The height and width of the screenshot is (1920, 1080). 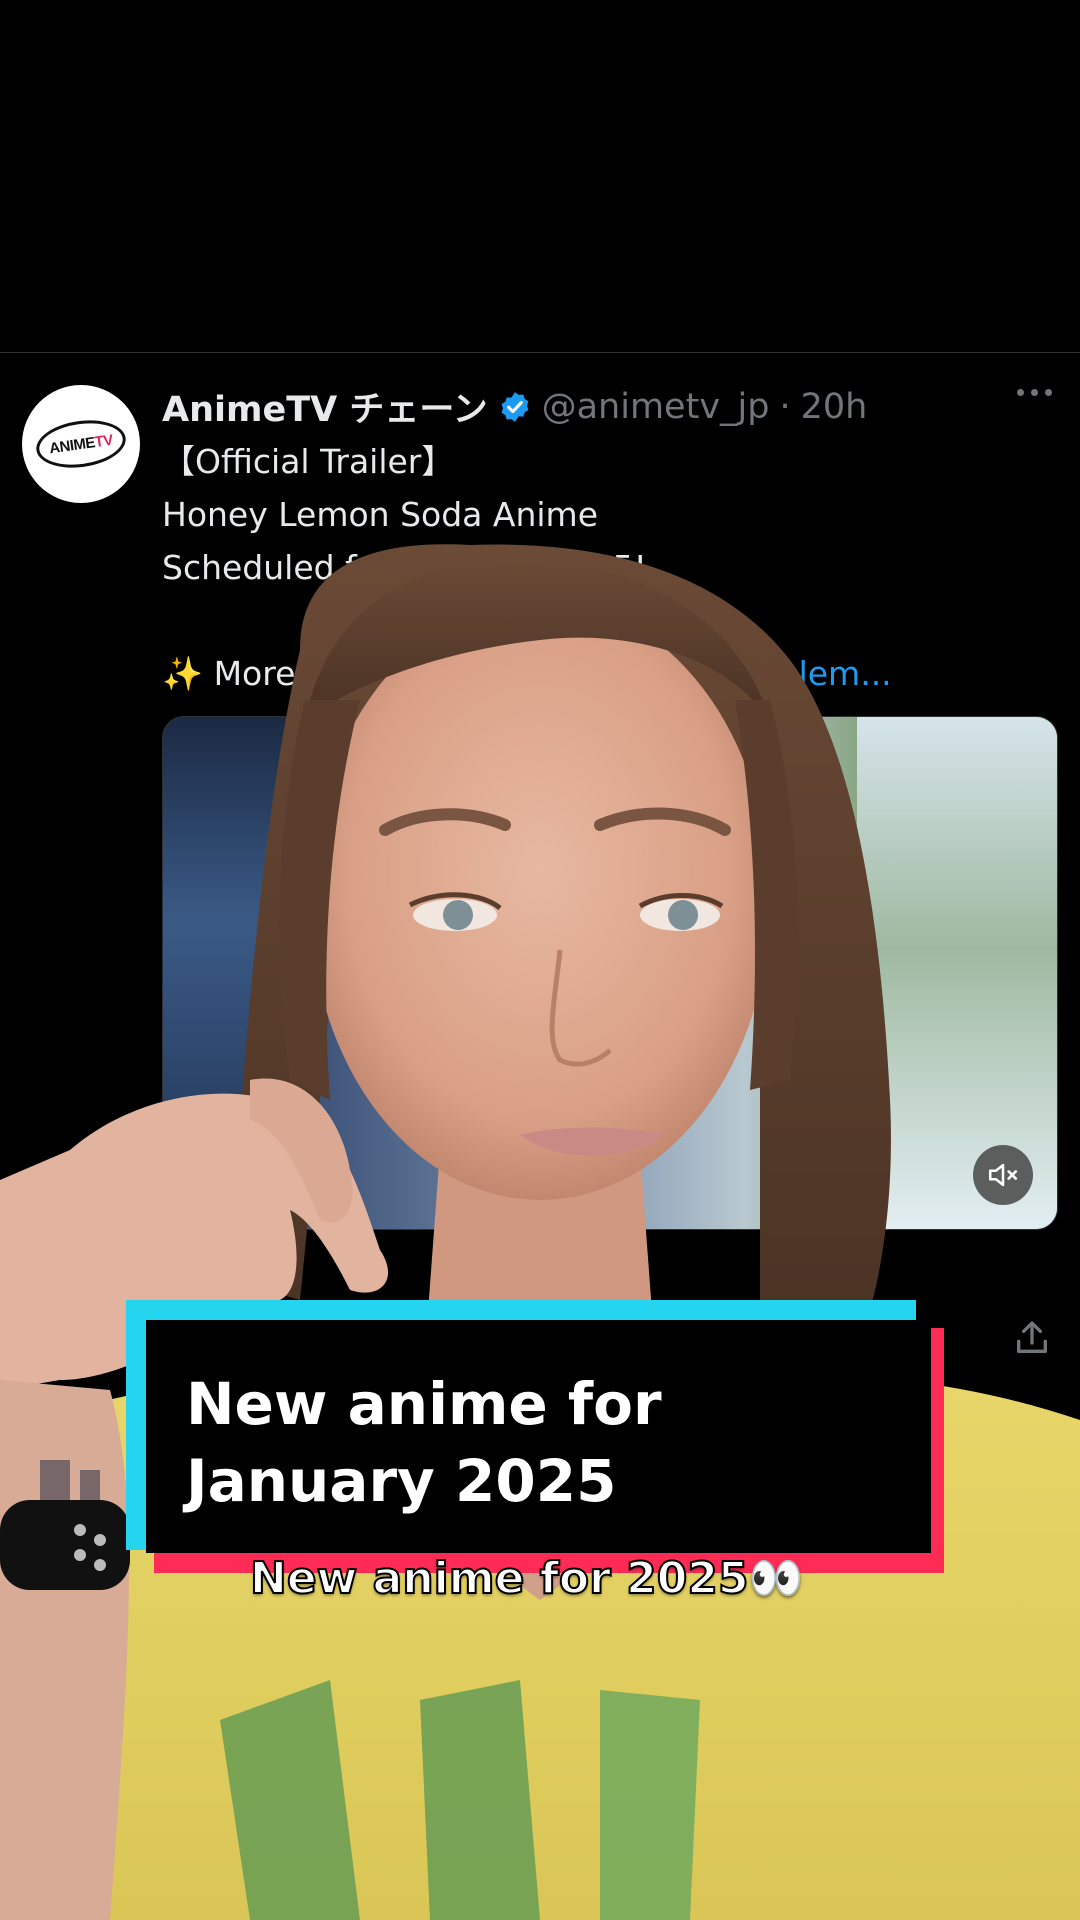 What do you see at coordinates (380, 514) in the screenshot?
I see `tweet-line-2: Honey Lemon Soda Anime` at bounding box center [380, 514].